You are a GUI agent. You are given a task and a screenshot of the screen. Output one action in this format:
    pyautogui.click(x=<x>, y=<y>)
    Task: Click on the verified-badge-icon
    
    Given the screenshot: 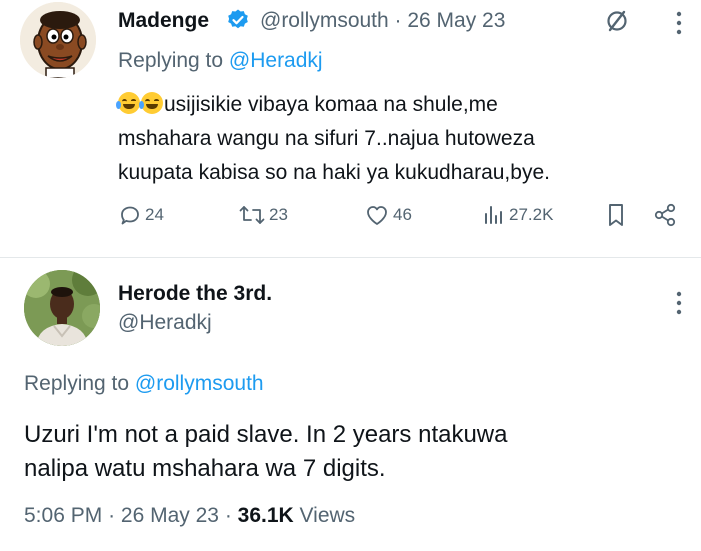 What is the action you would take?
    pyautogui.click(x=238, y=19)
    